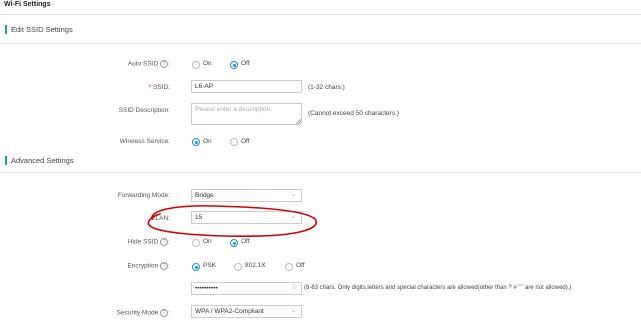  What do you see at coordinates (238, 267) in the screenshot?
I see `encryption-8021x-radio` at bounding box center [238, 267].